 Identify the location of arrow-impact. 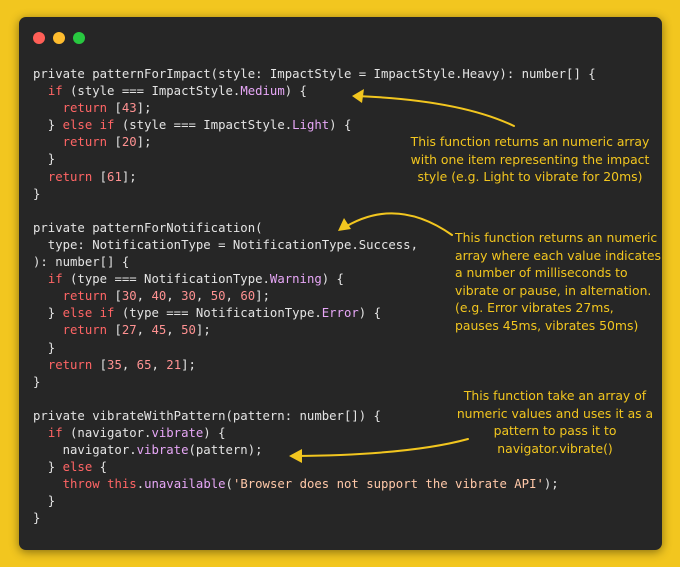
(435, 111).